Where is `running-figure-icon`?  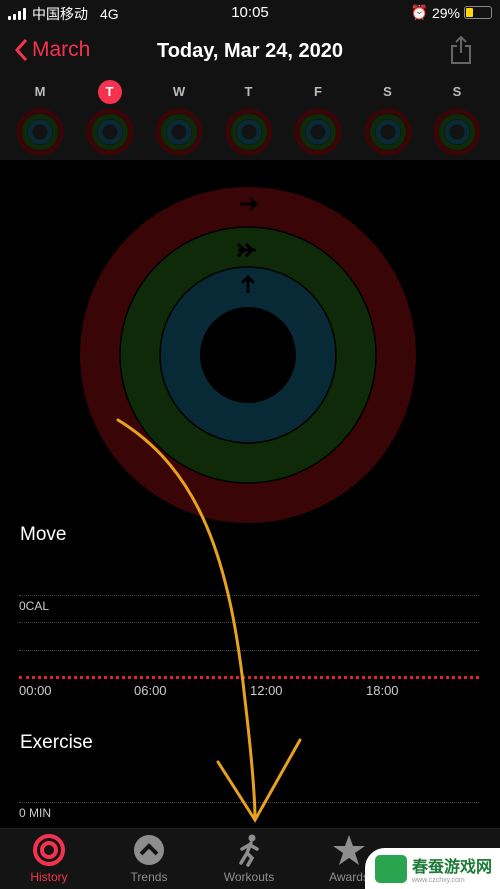
running-figure-icon is located at coordinates (249, 850).